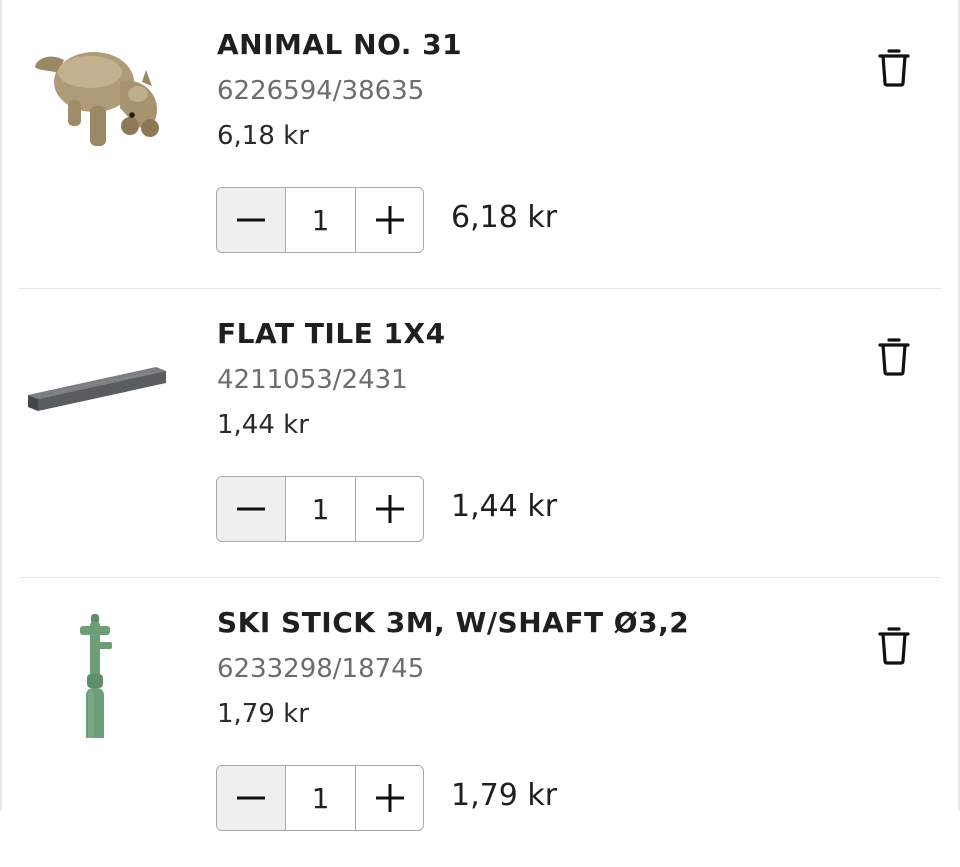 The width and height of the screenshot is (960, 867). What do you see at coordinates (263, 714) in the screenshot?
I see `item-unit-price: 1,79 kr` at bounding box center [263, 714].